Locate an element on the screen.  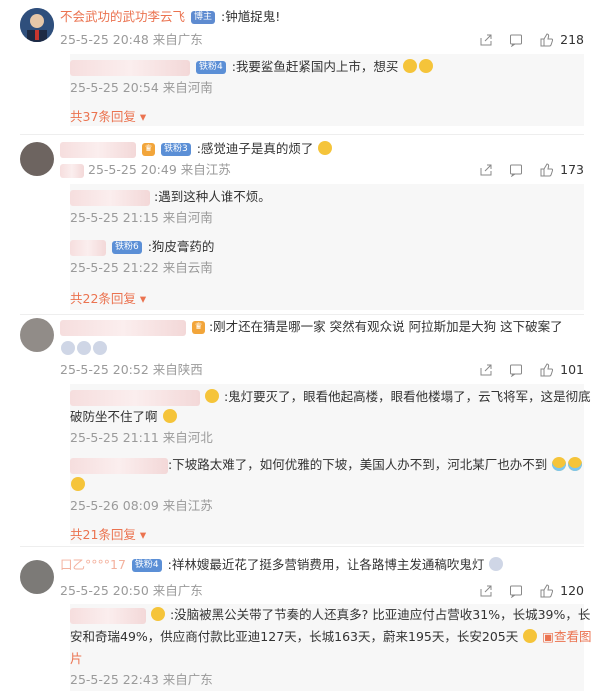
comment-actions: 218 is located at coordinates (524, 39).